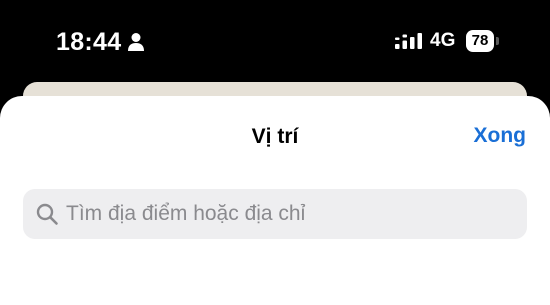 The height and width of the screenshot is (305, 550). I want to click on search-icon, so click(47, 214).